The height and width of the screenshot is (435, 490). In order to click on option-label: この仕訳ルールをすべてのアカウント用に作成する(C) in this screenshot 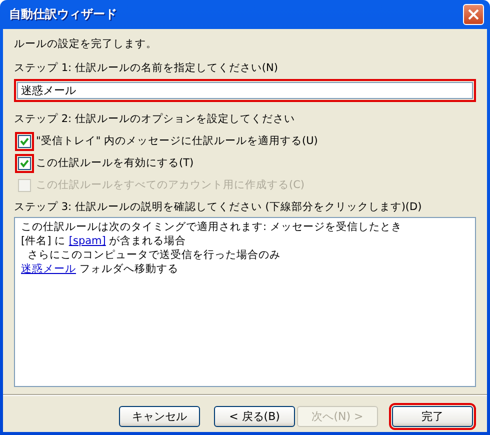, I will do `click(170, 185)`.